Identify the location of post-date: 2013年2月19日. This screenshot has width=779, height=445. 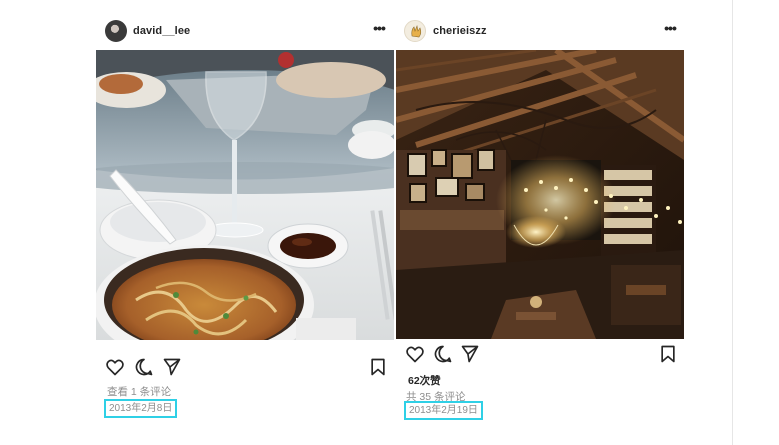
(443, 410).